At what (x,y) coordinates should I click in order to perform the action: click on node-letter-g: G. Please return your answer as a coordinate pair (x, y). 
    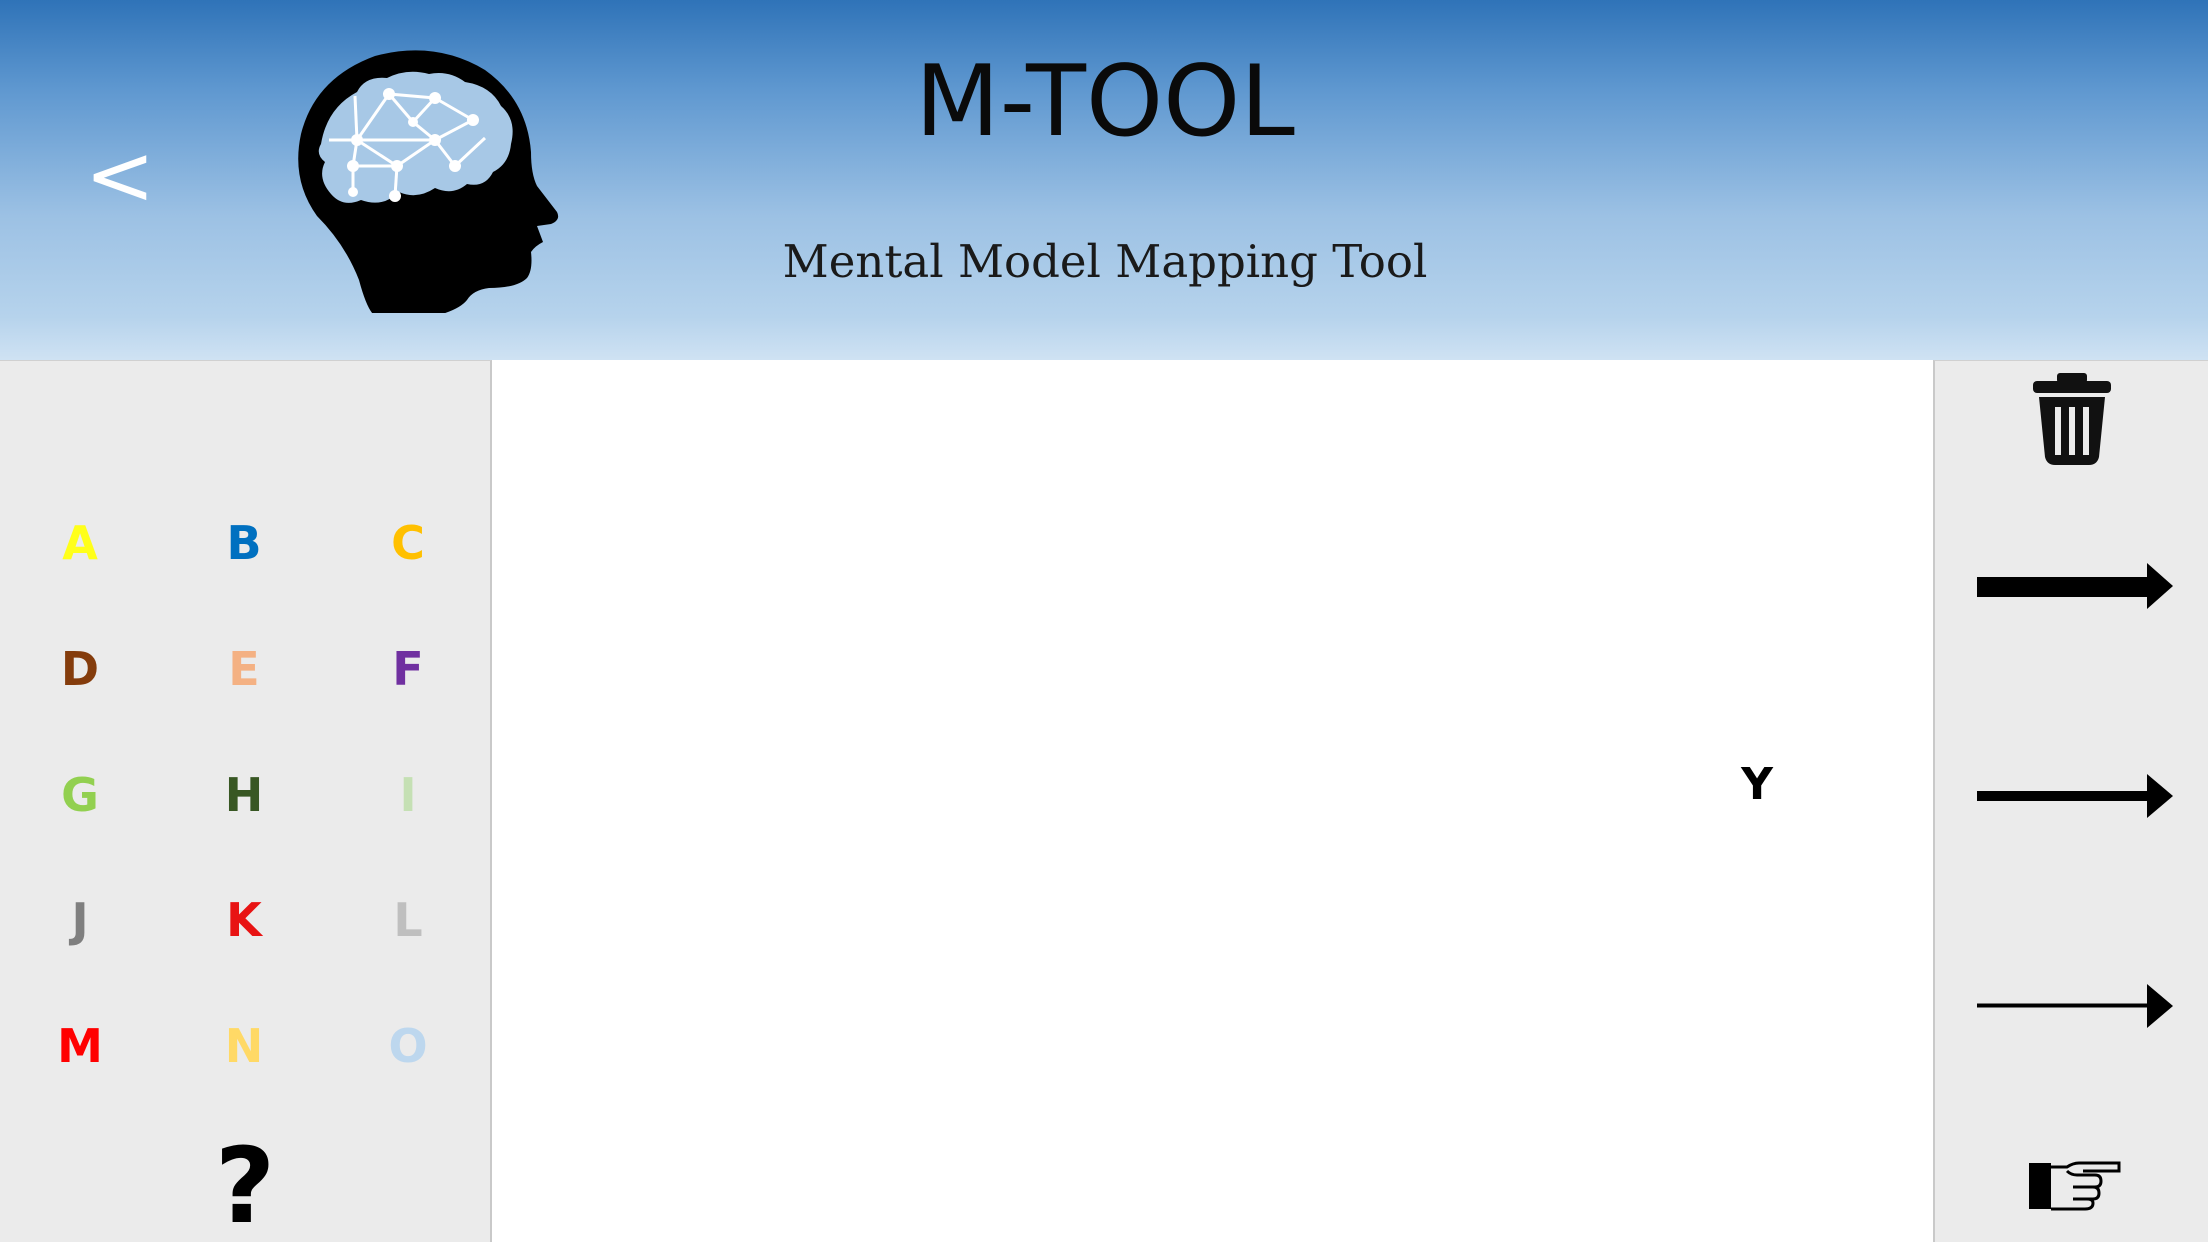
    Looking at the image, I should click on (80, 795).